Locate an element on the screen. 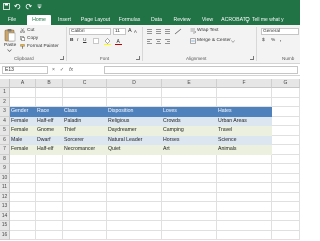  table-header-cell: Loves is located at coordinates (189, 112).